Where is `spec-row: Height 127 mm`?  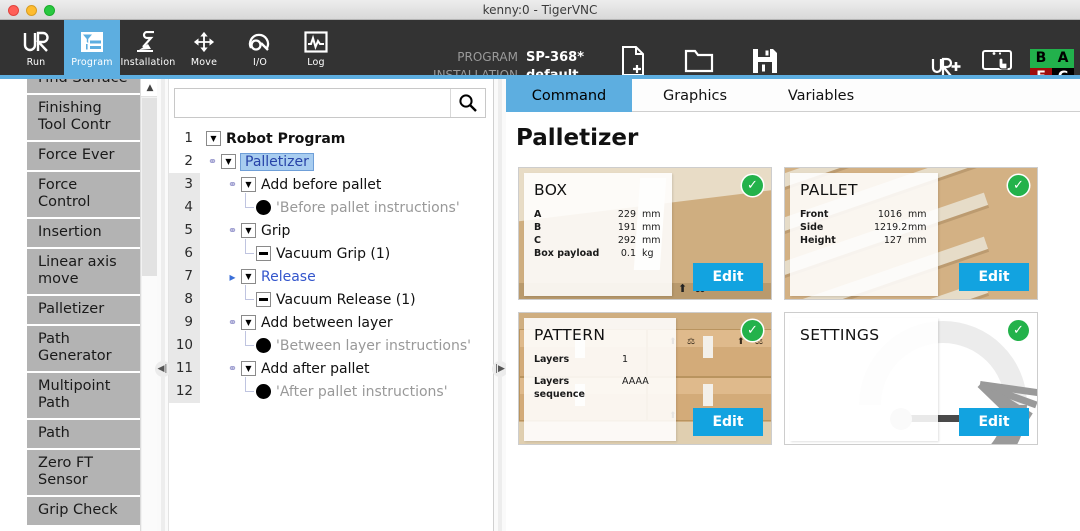 spec-row: Height 127 mm is located at coordinates (869, 240).